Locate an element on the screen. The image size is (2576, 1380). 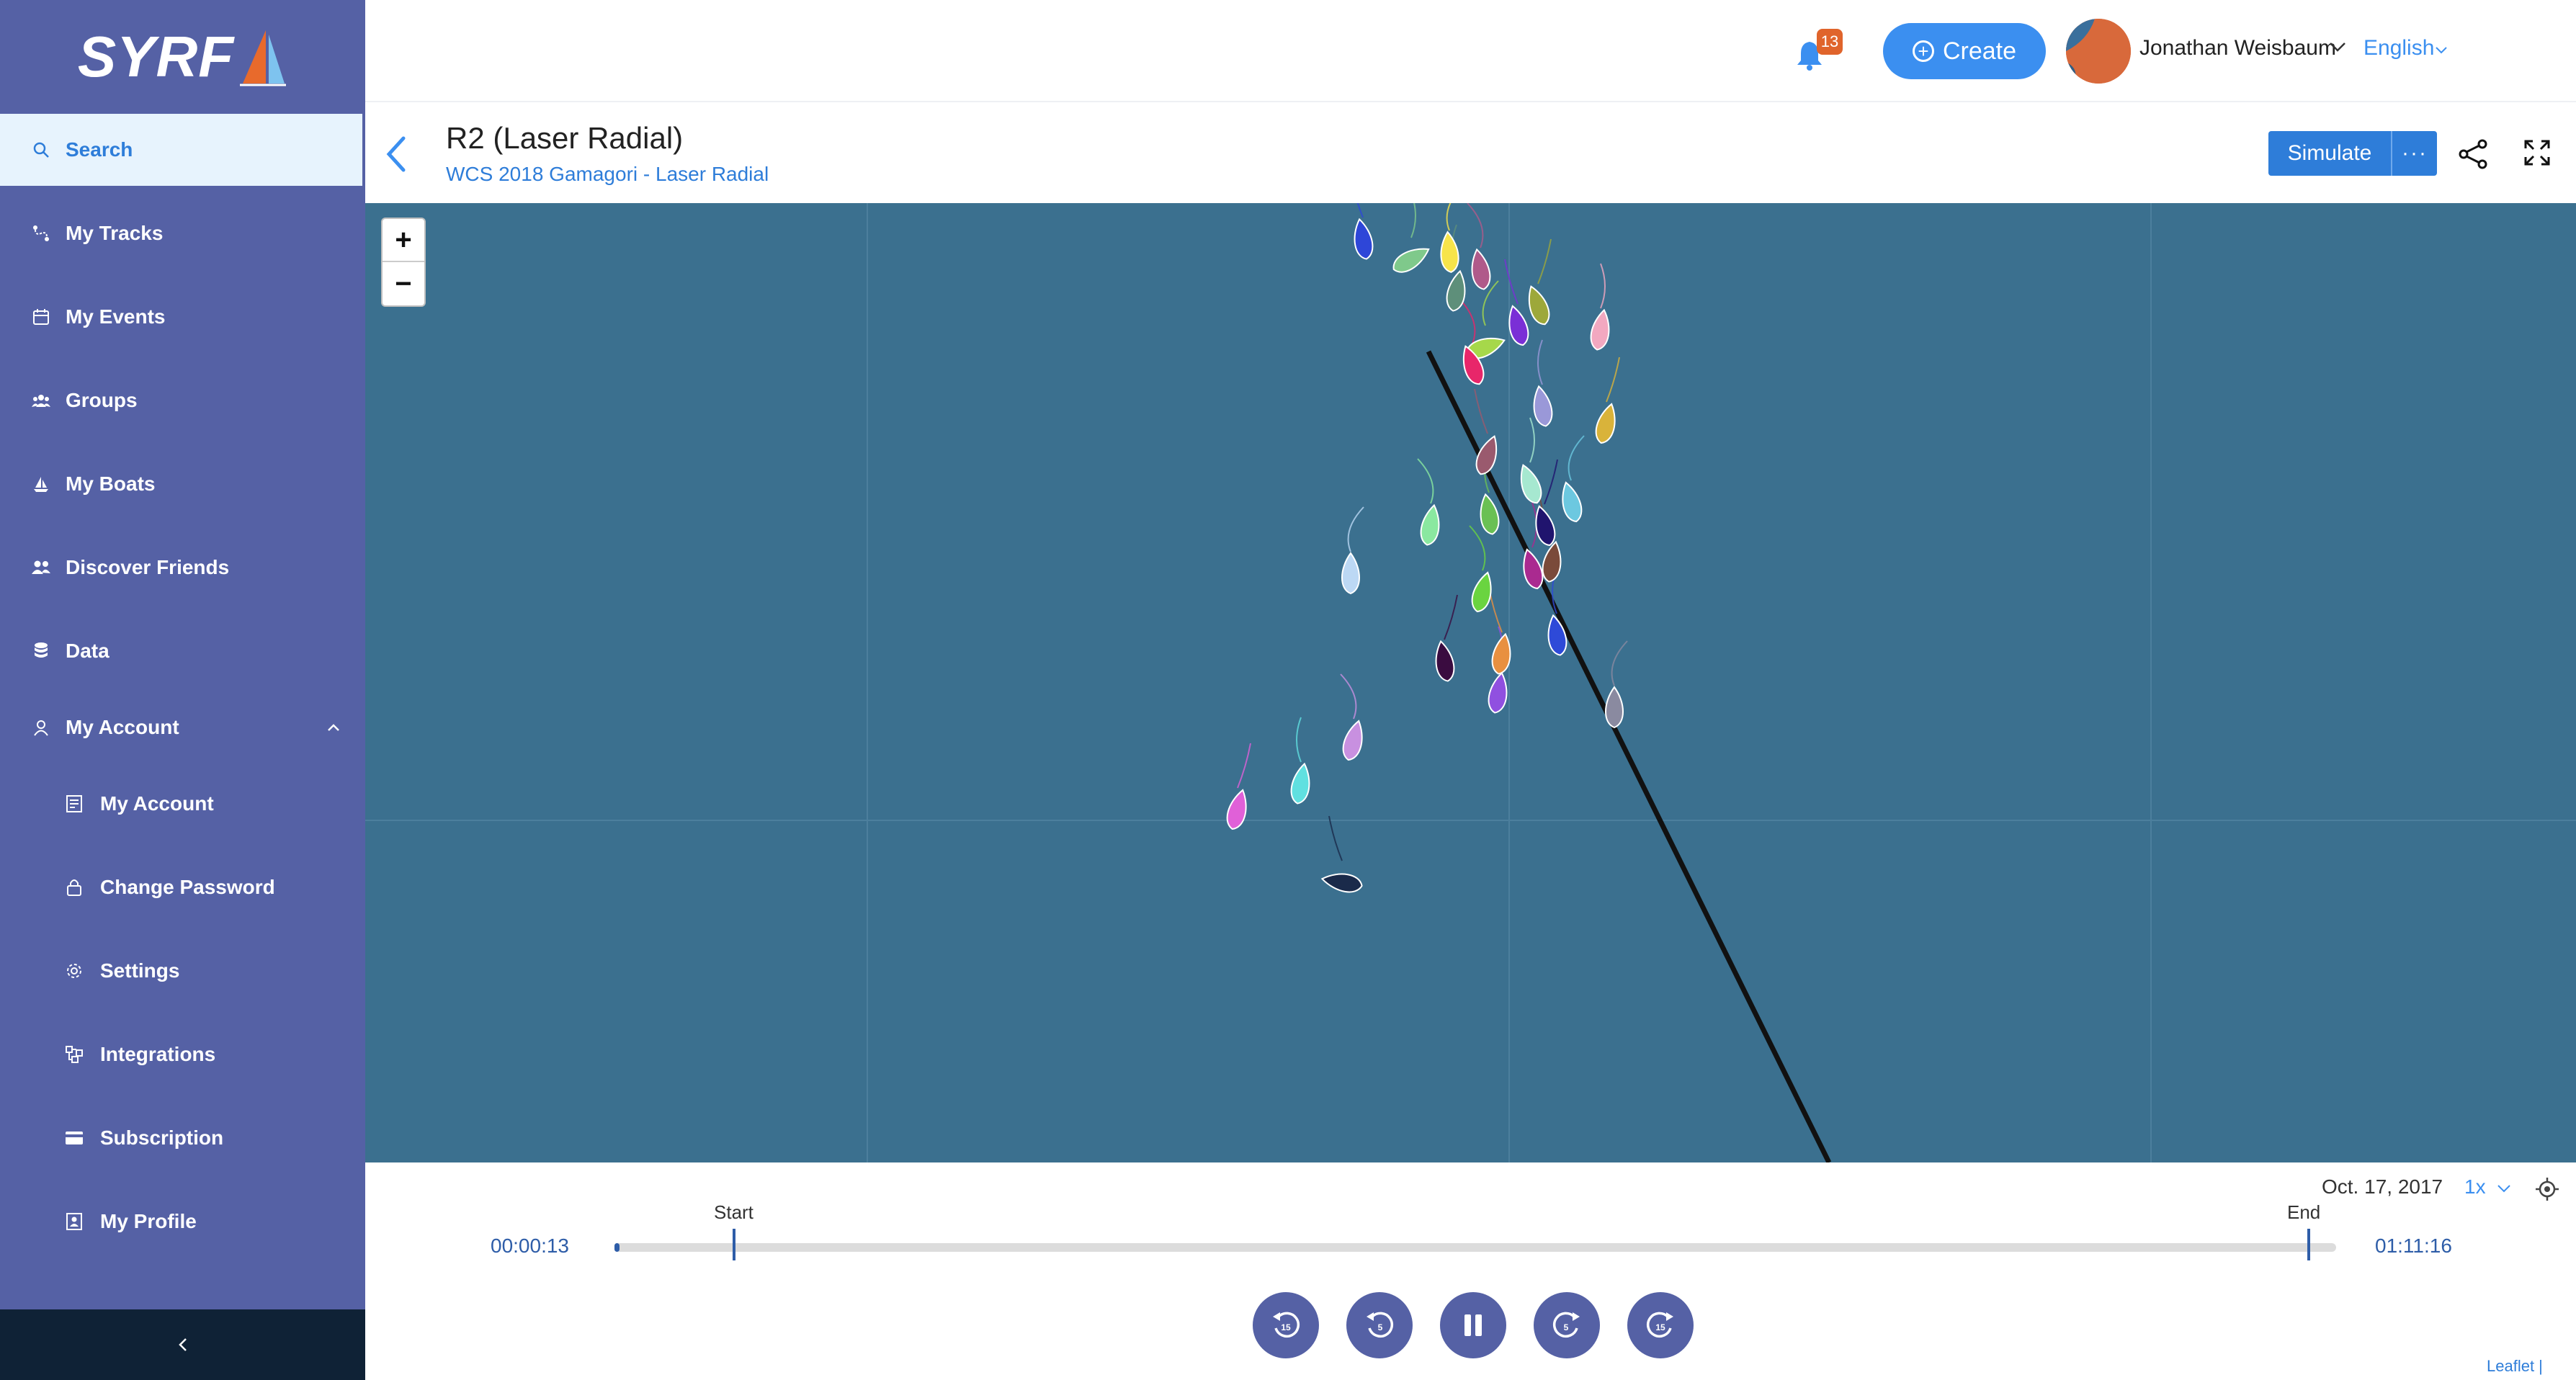
rewind-15-button: 15 is located at coordinates (1286, 1325).